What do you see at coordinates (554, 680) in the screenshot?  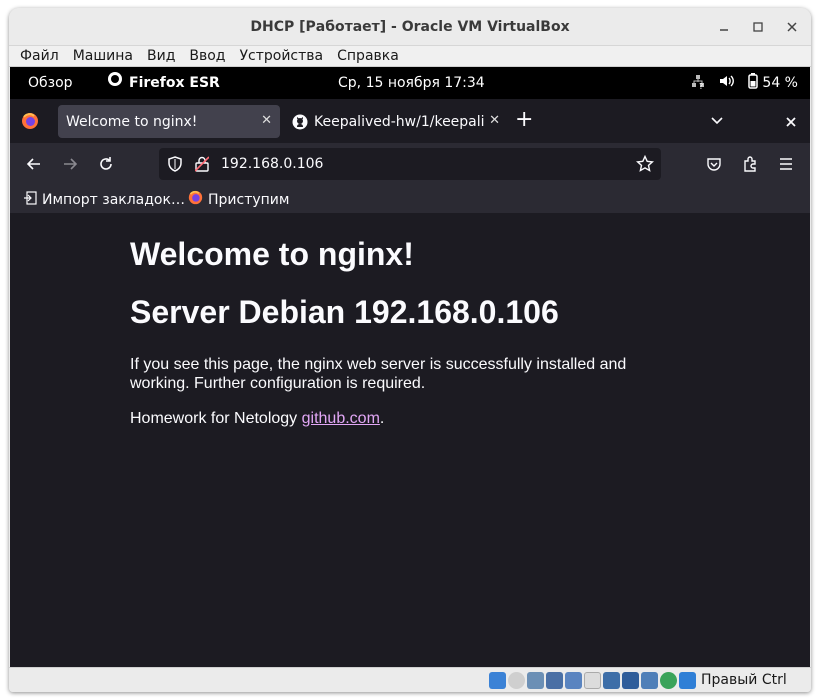 I see `network-adapter-icon` at bounding box center [554, 680].